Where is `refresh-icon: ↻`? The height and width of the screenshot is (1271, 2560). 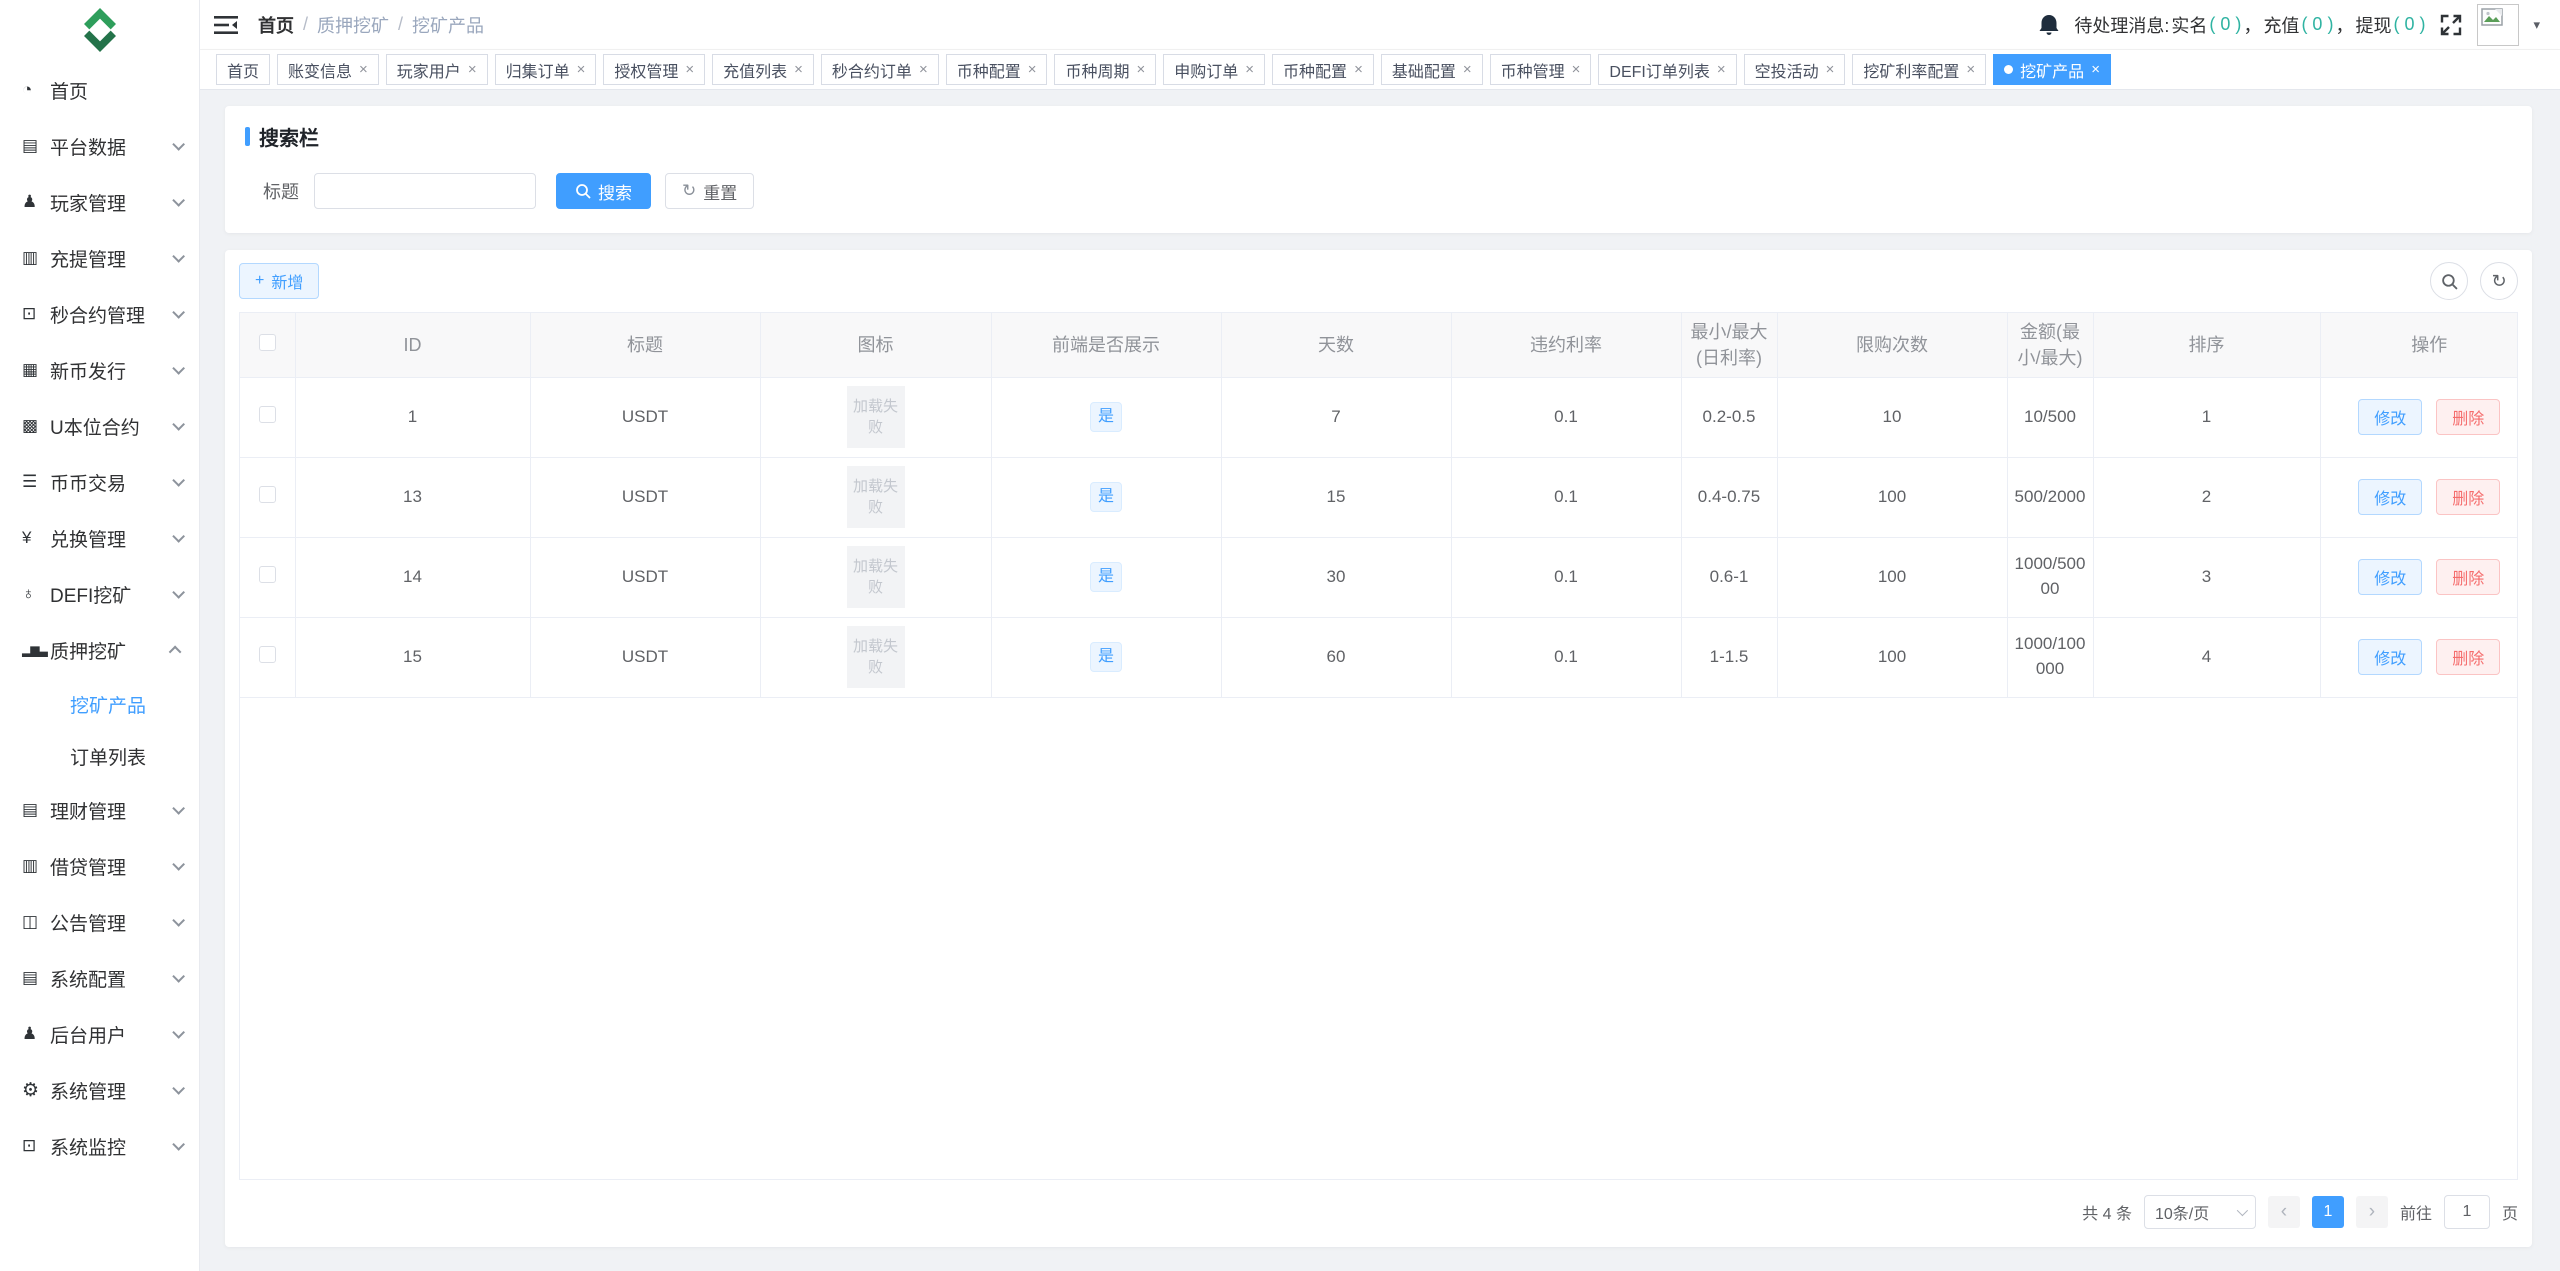 refresh-icon: ↻ is located at coordinates (2499, 280).